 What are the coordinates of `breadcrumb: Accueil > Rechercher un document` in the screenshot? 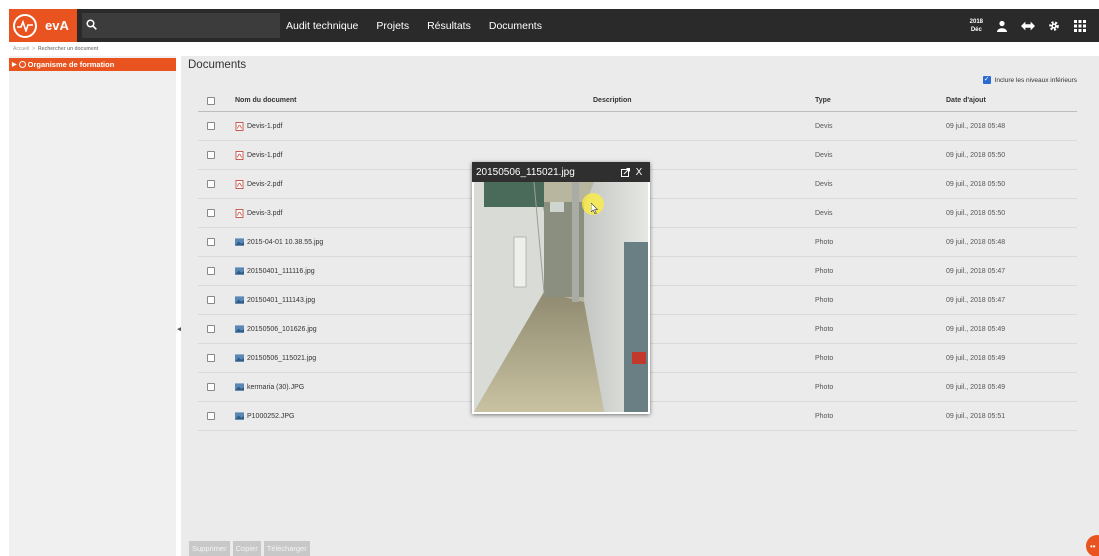 It's located at (55, 48).